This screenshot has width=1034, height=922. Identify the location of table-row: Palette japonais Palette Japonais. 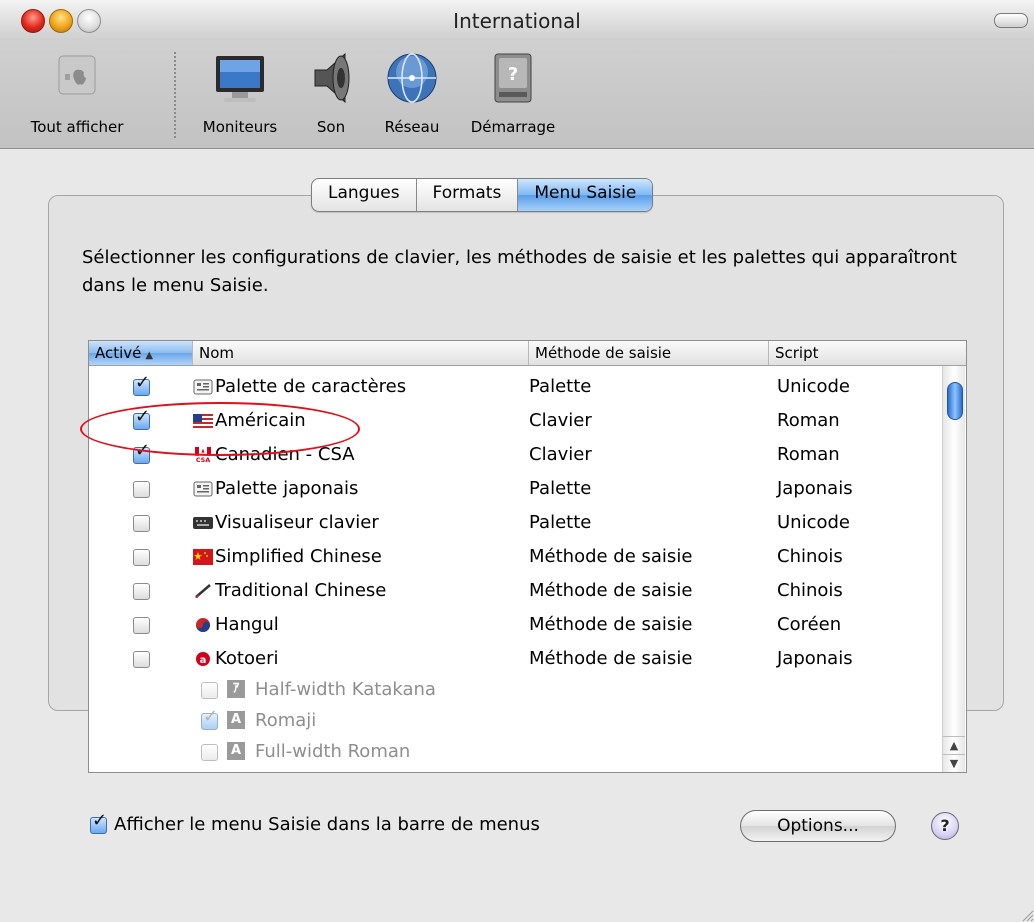
(515, 489).